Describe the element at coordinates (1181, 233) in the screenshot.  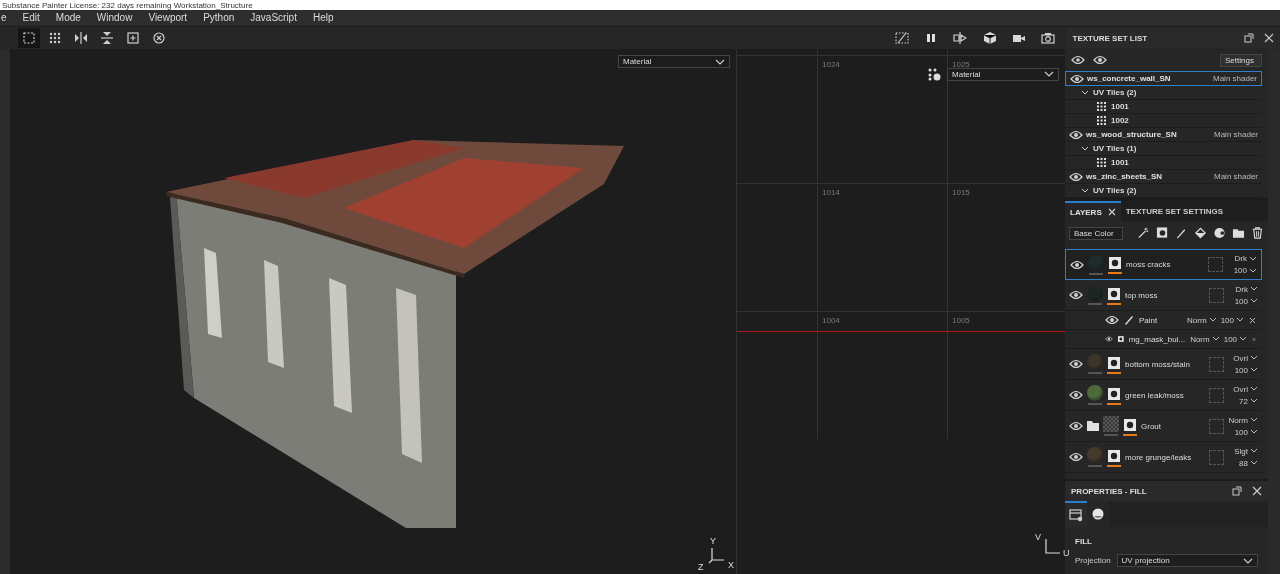
I see `brush-icon` at that location.